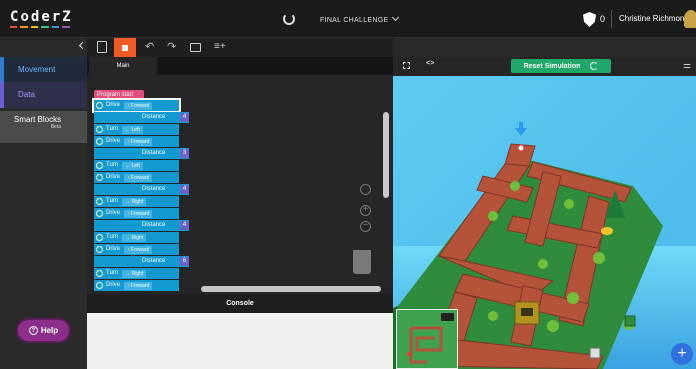 This screenshot has height=369, width=696. Describe the element at coordinates (43, 127) in the screenshot. I see `category-smart-blocks: Smart Blocks Beta` at that location.